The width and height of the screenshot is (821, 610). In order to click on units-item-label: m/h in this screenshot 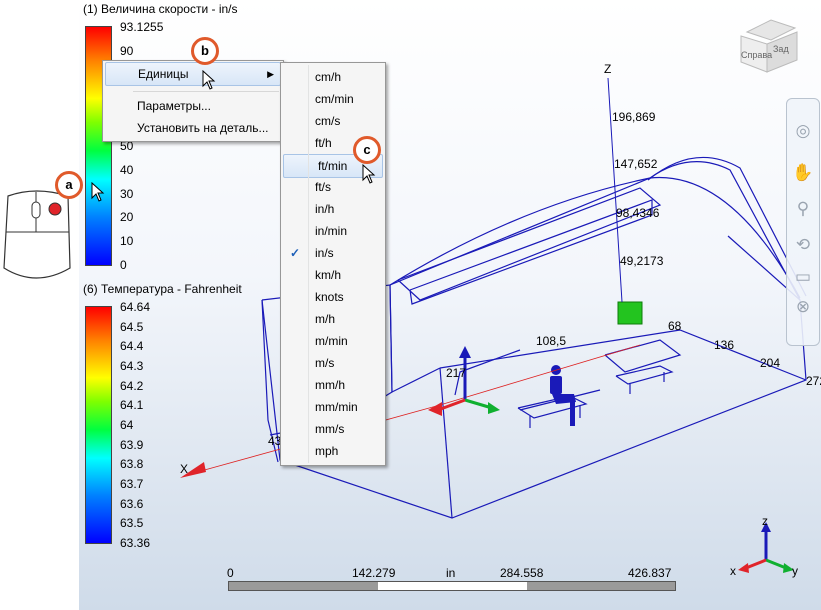, I will do `click(325, 319)`.